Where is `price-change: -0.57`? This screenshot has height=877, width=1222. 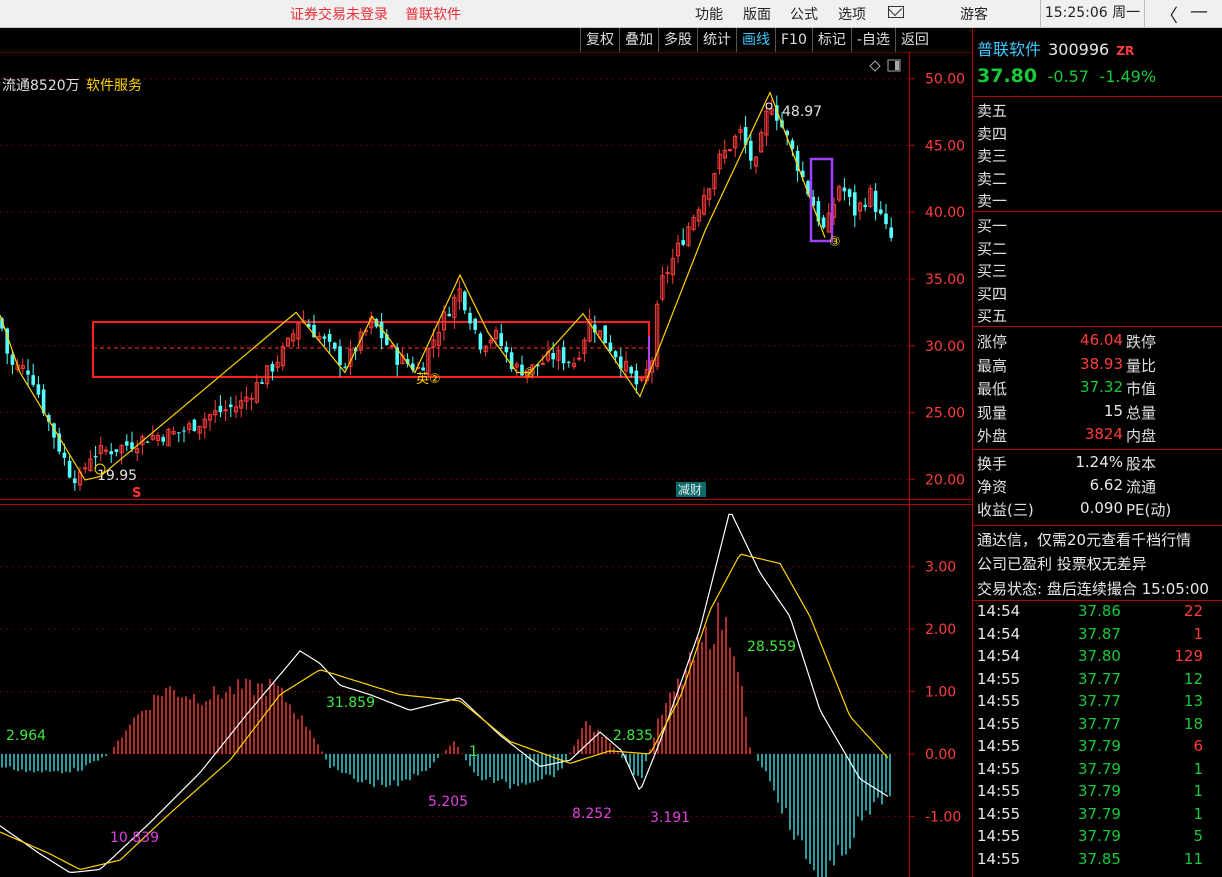 price-change: -0.57 is located at coordinates (1068, 76).